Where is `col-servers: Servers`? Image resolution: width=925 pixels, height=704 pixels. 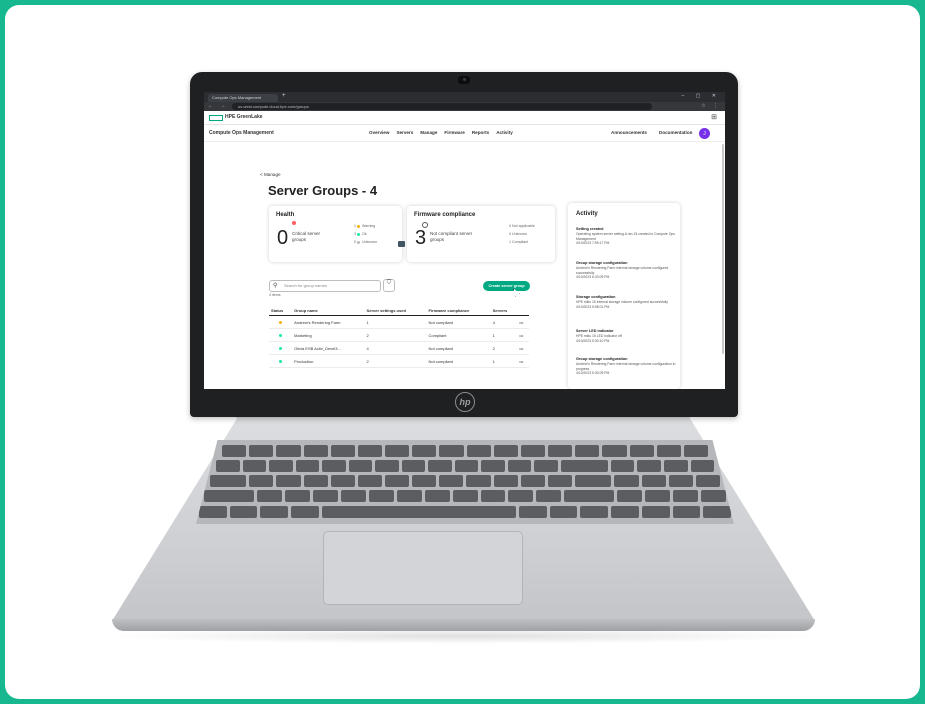
col-servers: Servers is located at coordinates (504, 310).